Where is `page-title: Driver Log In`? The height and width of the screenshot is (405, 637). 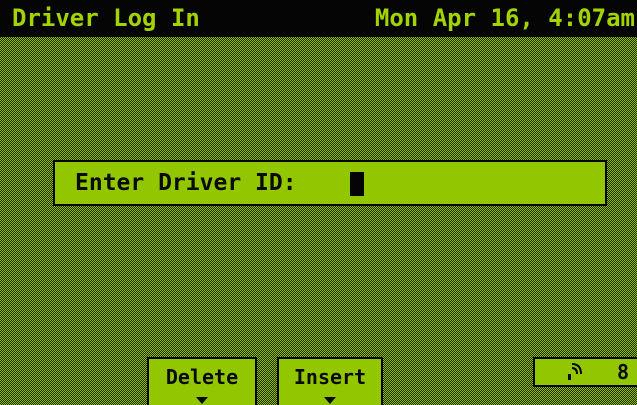
page-title: Driver Log In is located at coordinates (106, 18).